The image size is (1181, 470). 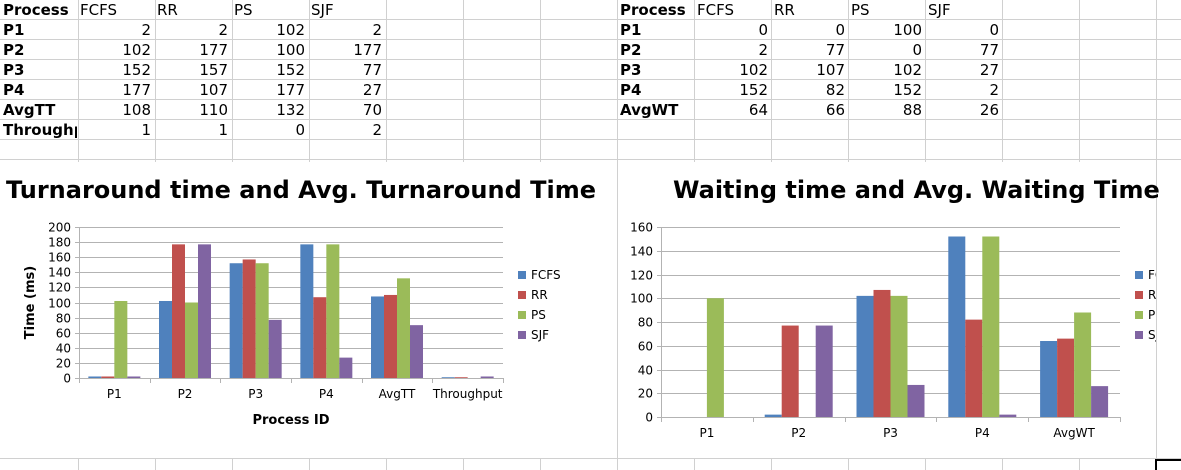 What do you see at coordinates (397, 394) in the screenshot?
I see `x-tick-label: AvgTT` at bounding box center [397, 394].